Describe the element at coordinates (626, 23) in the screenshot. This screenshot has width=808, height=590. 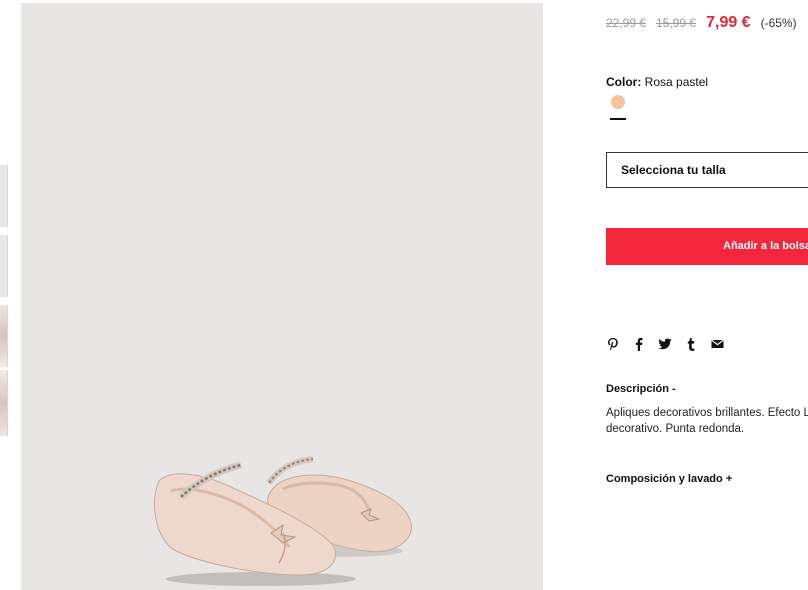
I see `original-price: 22,99 €` at that location.